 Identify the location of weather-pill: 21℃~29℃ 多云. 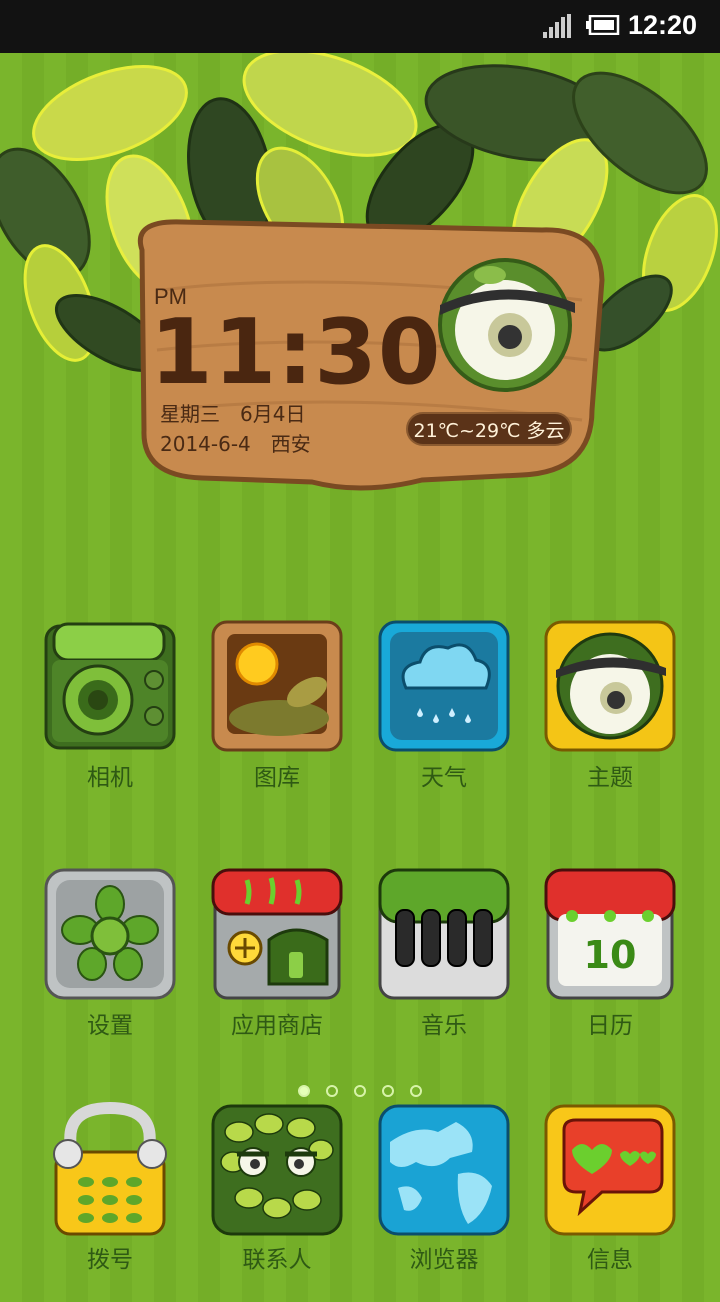
(489, 429).